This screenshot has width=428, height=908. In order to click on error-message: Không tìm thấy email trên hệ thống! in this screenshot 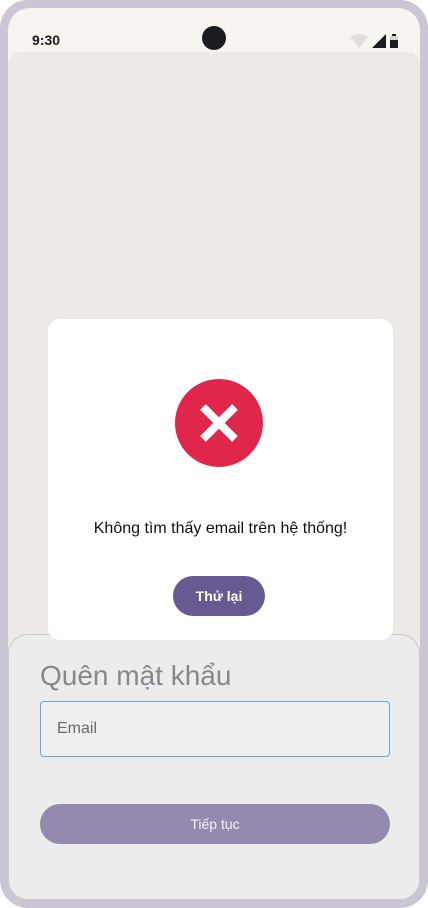, I will do `click(220, 528)`.